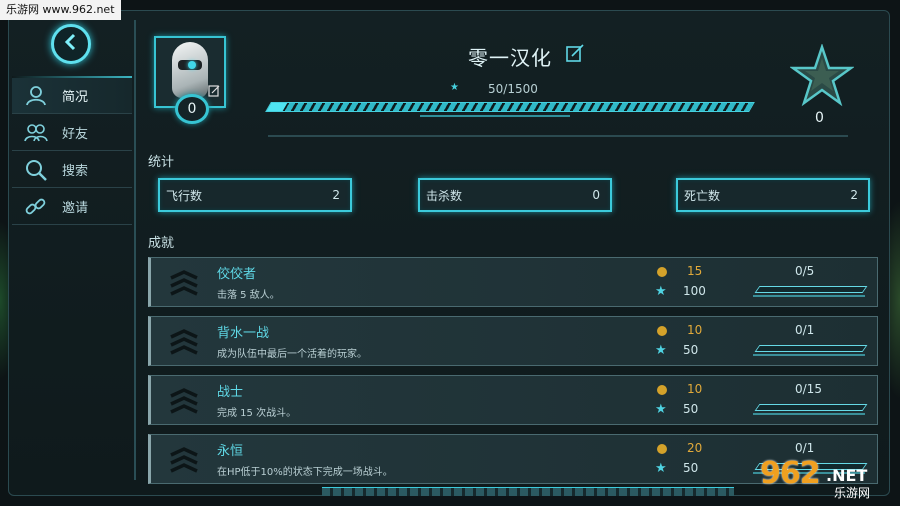 This screenshot has width=900, height=506. I want to click on sidebar-item-search: 搜索, so click(72, 170).